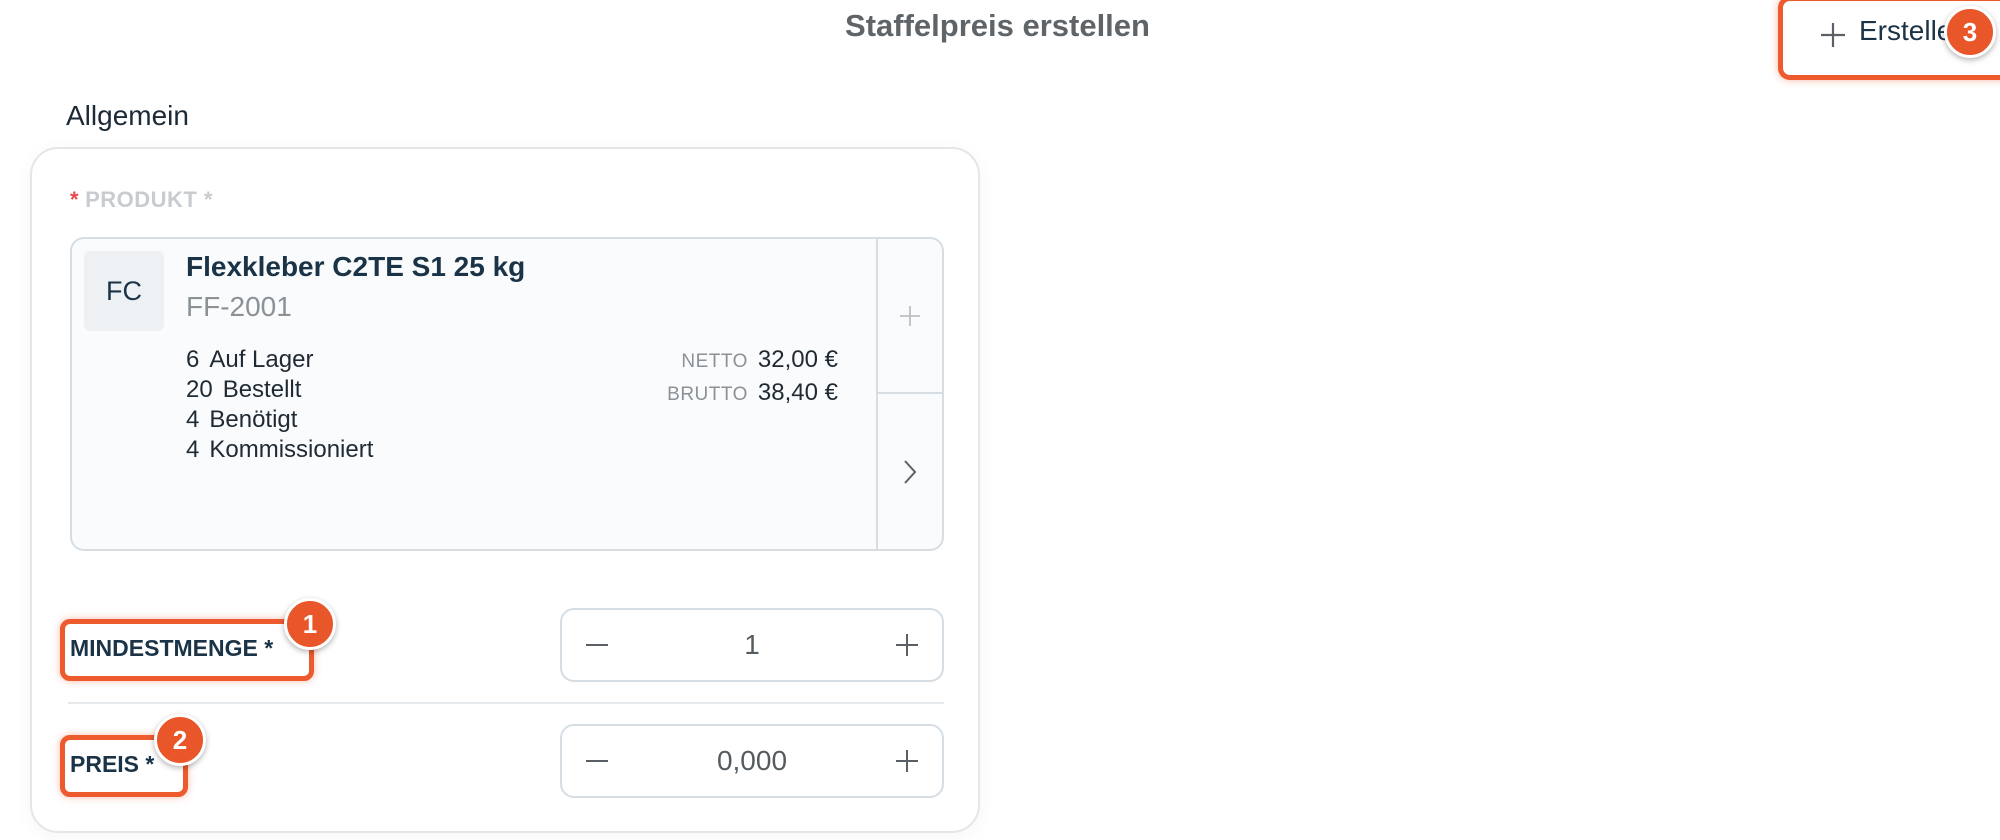  I want to click on field-divider, so click(506, 703).